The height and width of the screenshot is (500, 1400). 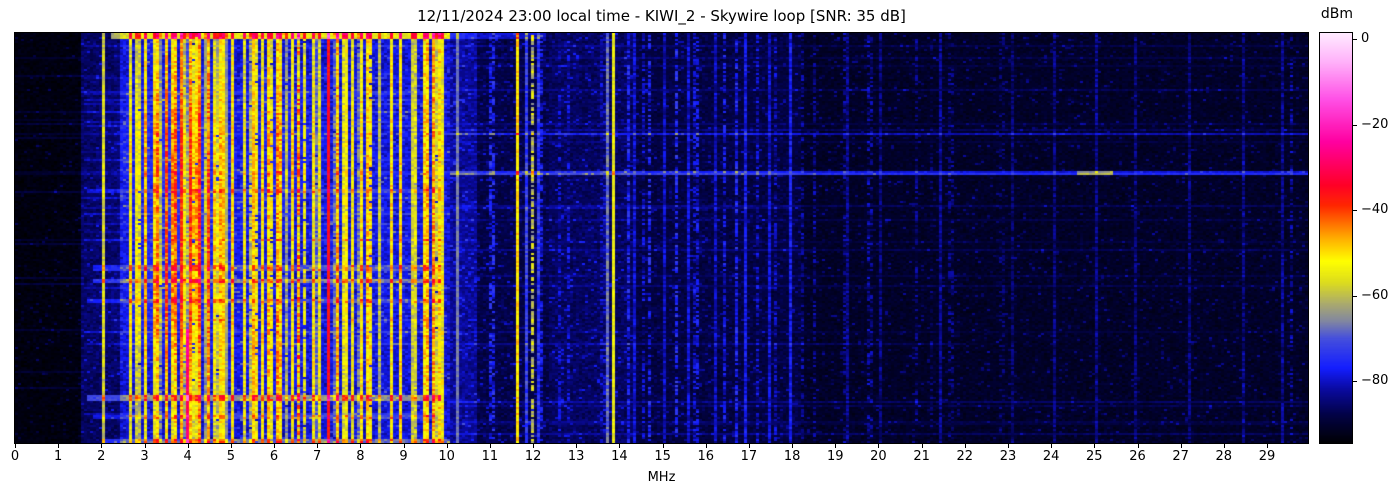 What do you see at coordinates (662, 456) in the screenshot?
I see `x-tick-label: 15` at bounding box center [662, 456].